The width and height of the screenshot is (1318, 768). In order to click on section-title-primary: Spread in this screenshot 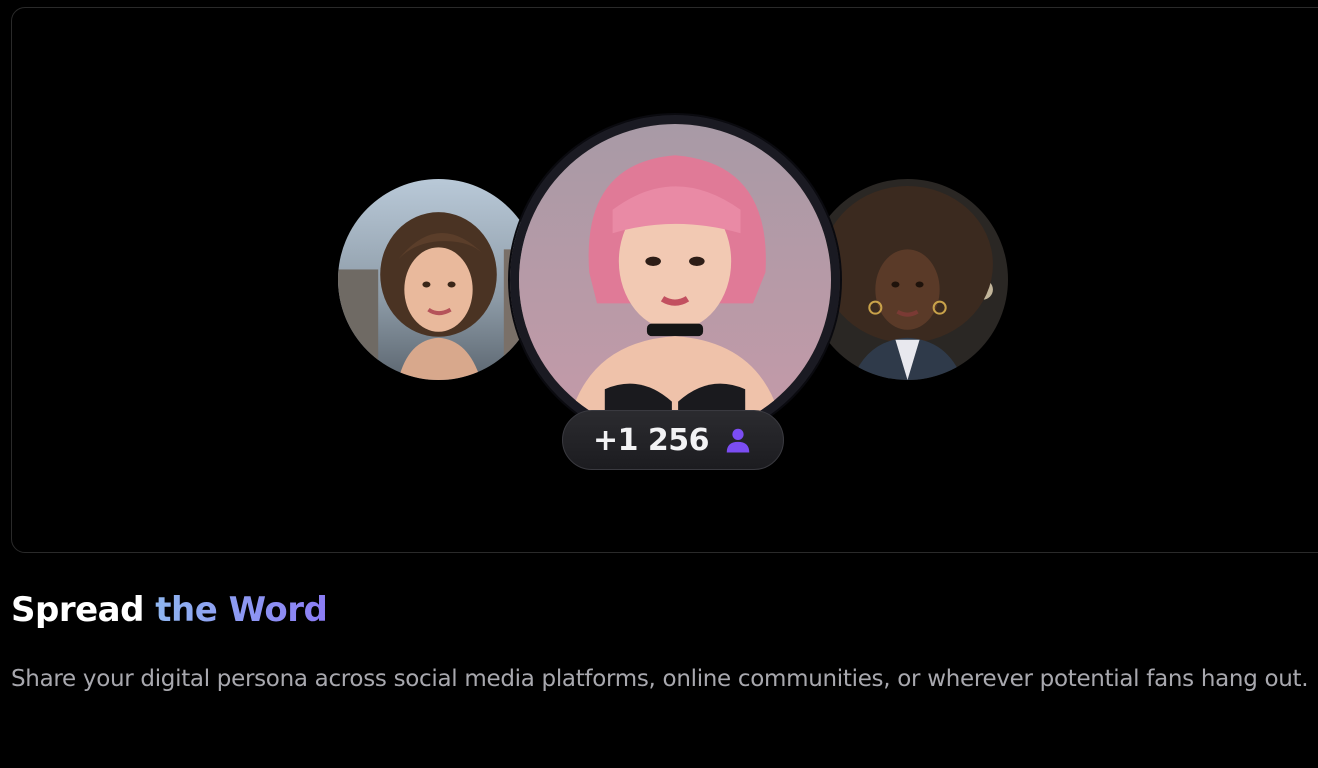, I will do `click(77, 610)`.